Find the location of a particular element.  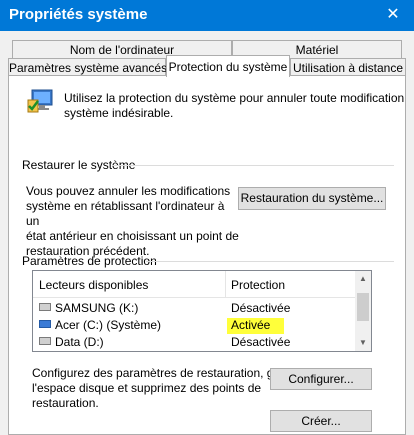

tab-label: Paramètres système avancés is located at coordinates (88, 68).